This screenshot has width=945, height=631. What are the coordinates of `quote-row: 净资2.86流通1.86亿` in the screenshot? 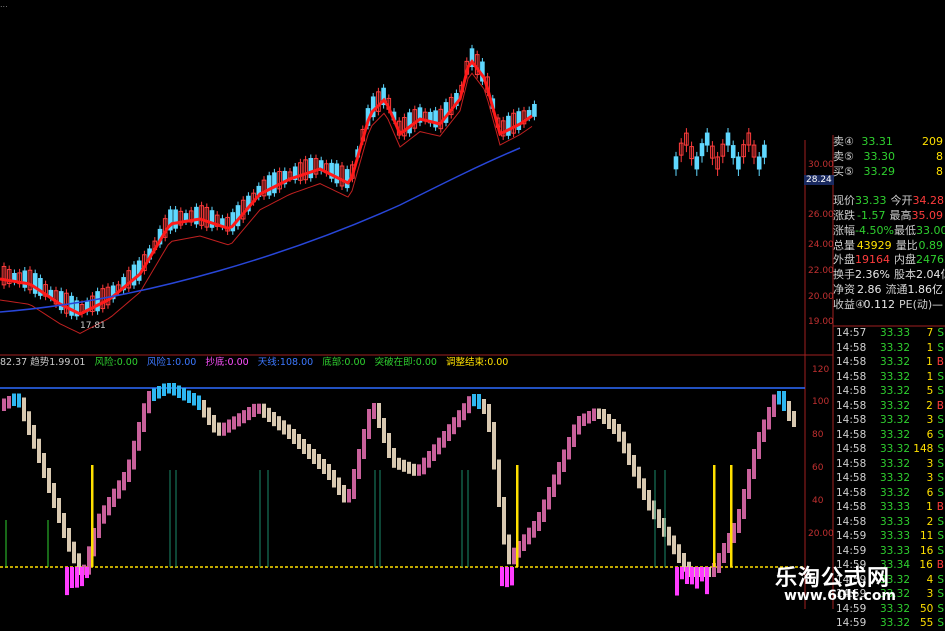 It's located at (889, 290).